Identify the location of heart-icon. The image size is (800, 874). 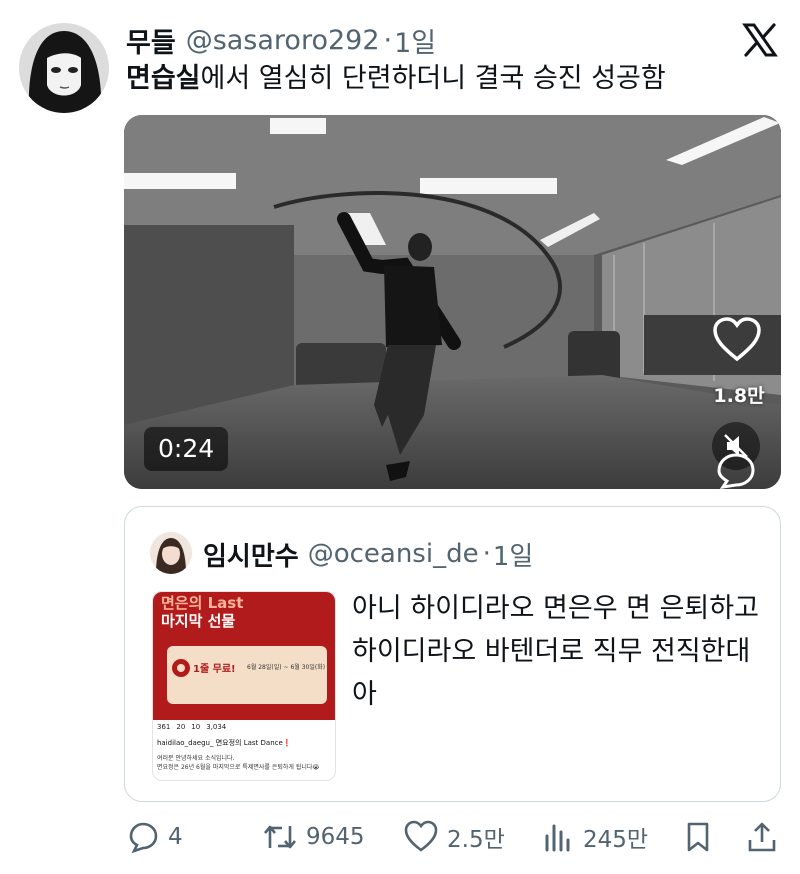
(737, 340).